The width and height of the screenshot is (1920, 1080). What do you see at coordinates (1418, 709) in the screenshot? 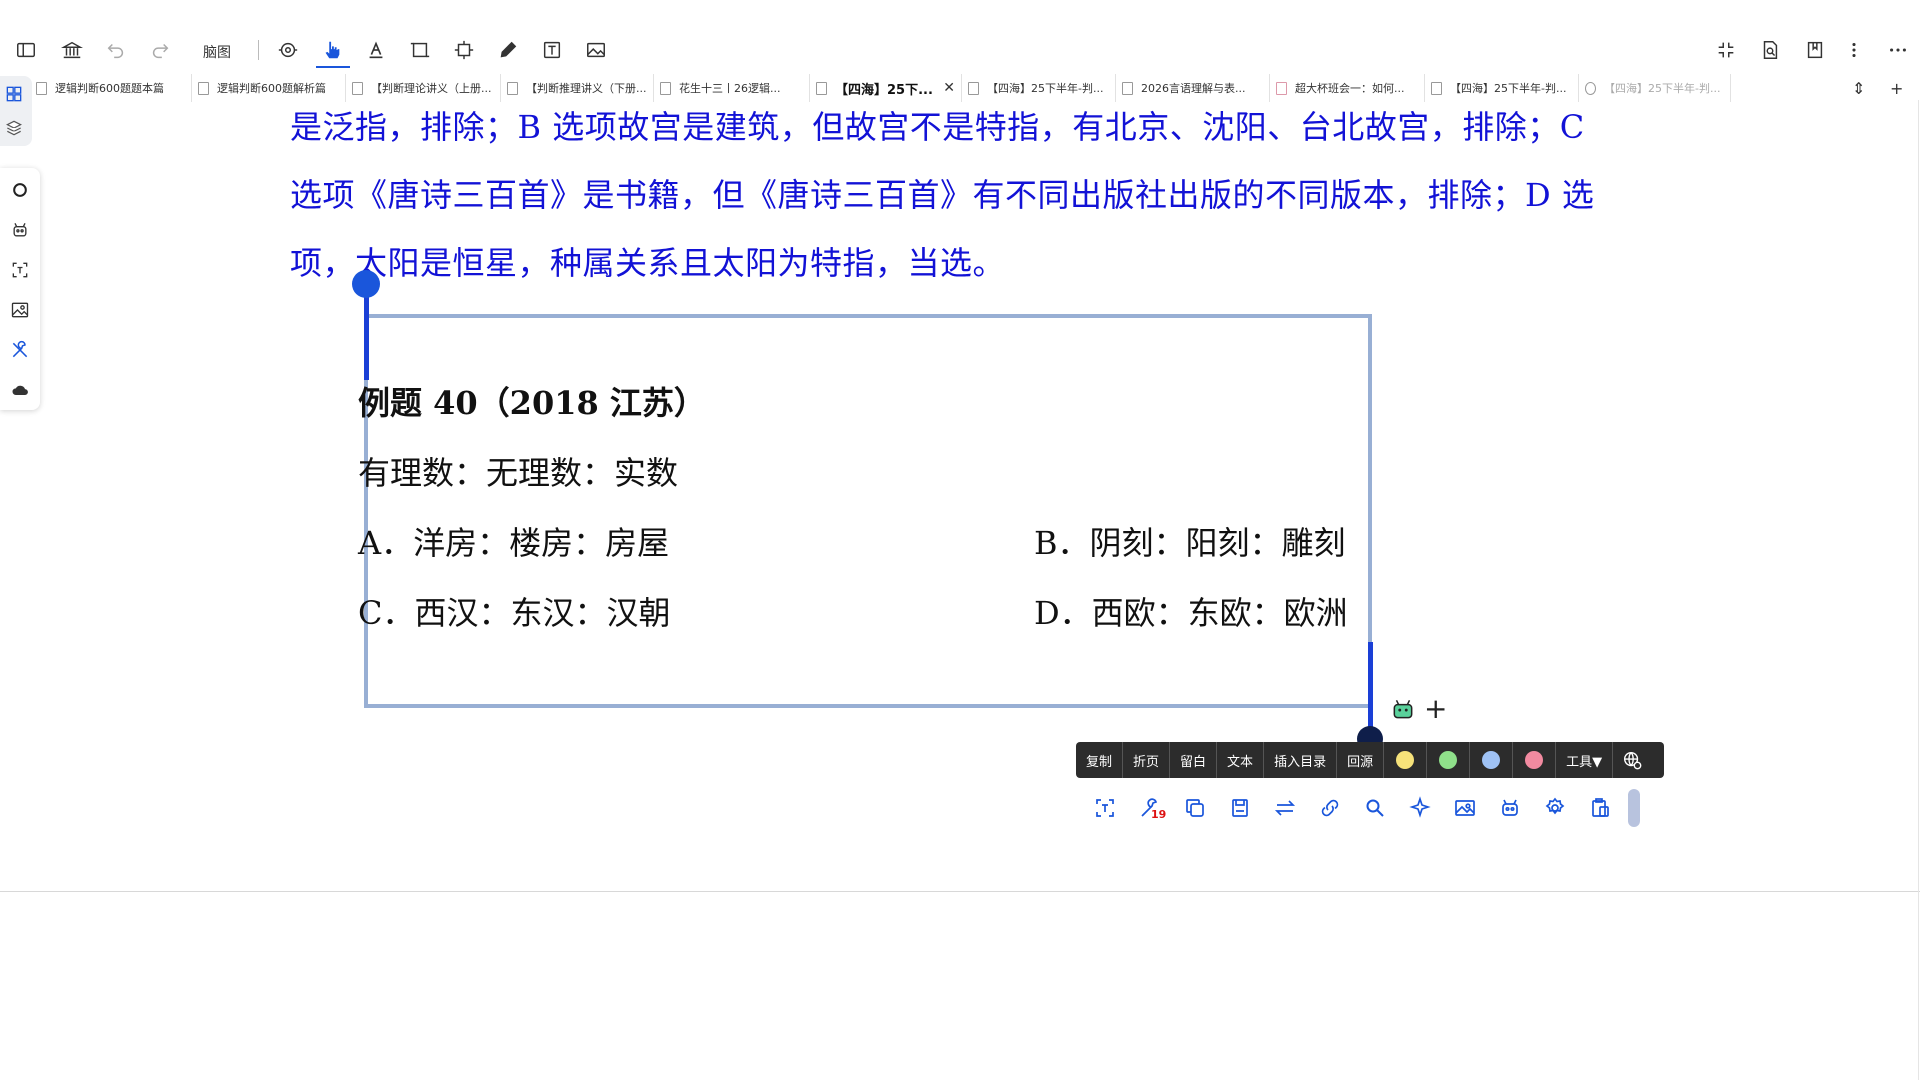
I see `ai-add-control: +` at bounding box center [1418, 709].